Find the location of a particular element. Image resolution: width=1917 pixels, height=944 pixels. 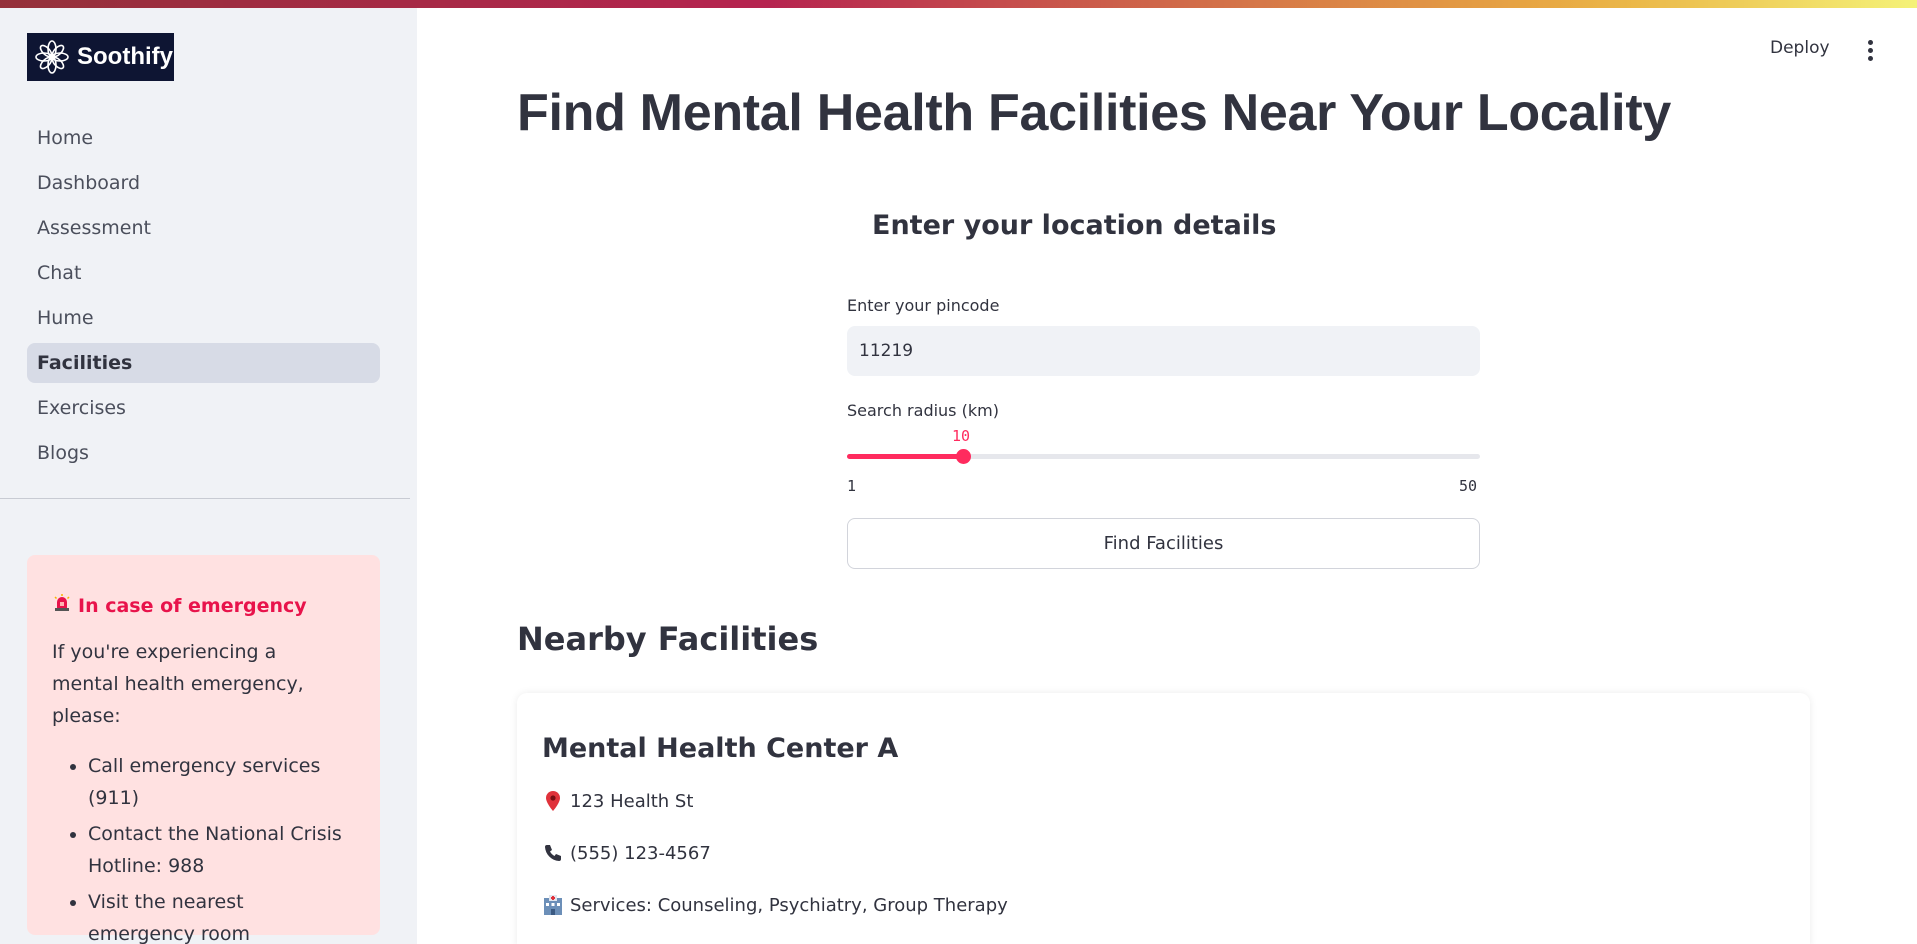

radius-label: Search radius (km) is located at coordinates (923, 410).